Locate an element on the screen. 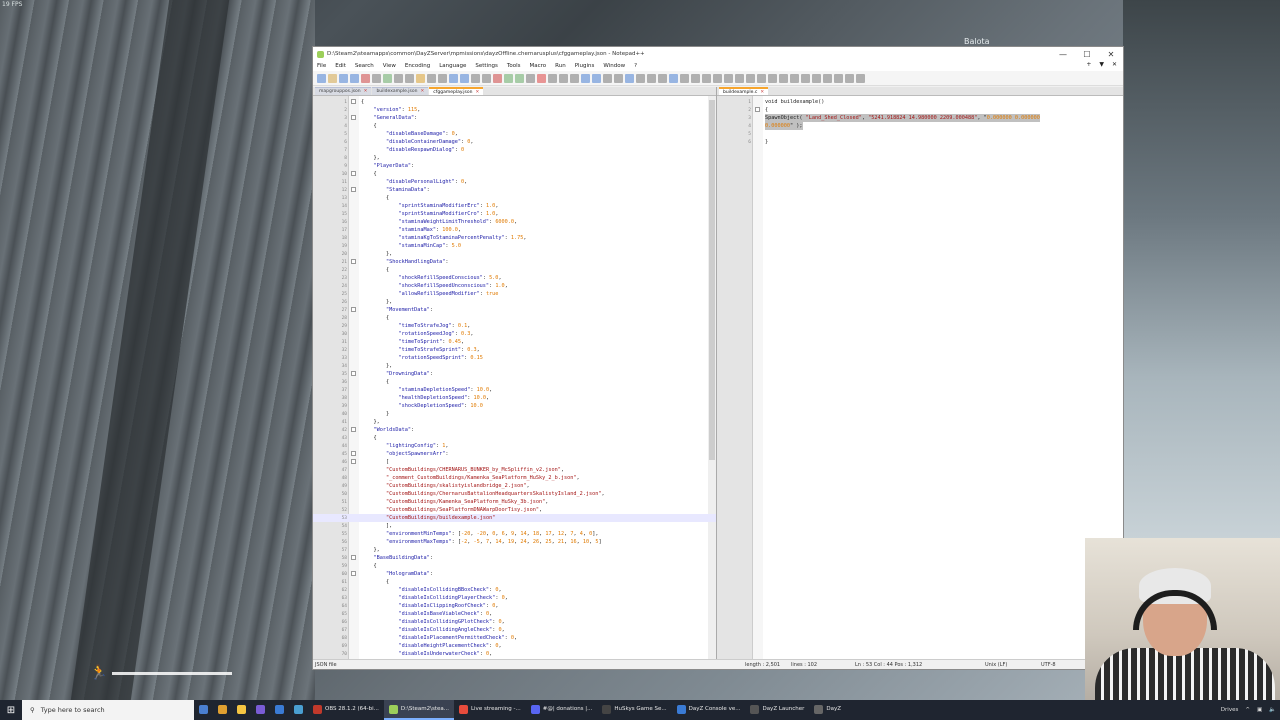  code-line: 35 "DrowningData": is located at coordinates (514, 374).